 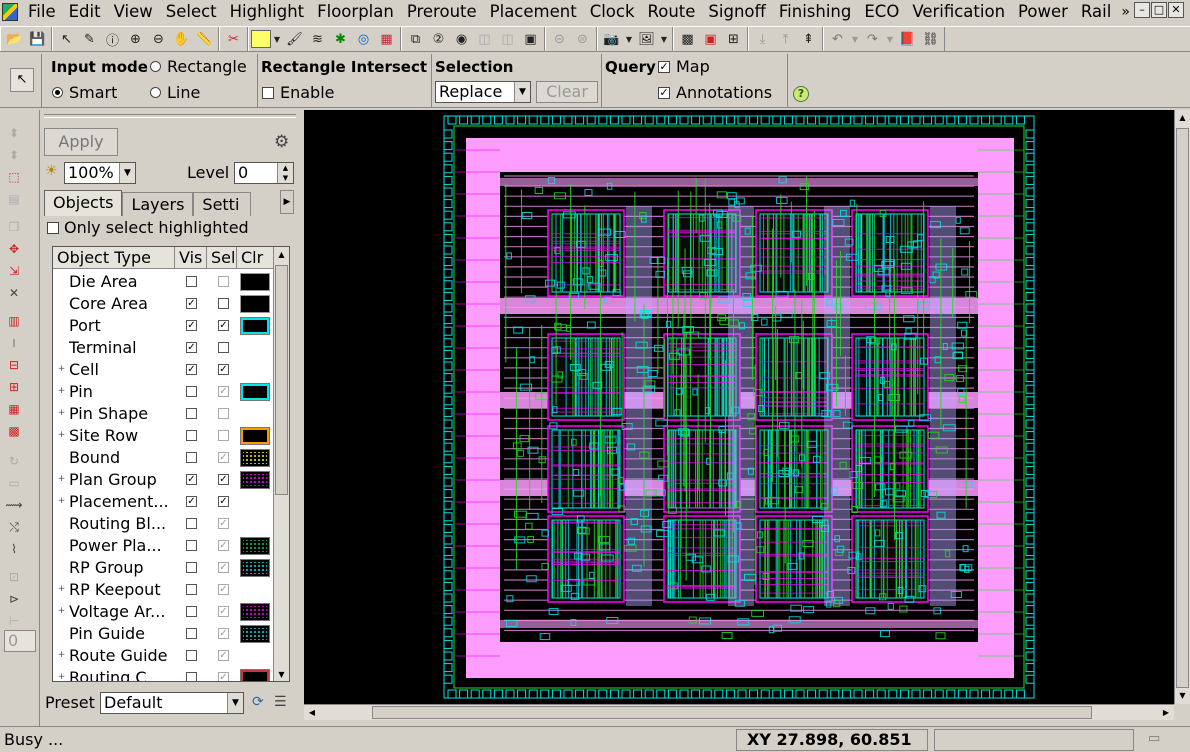 I want to click on preset-select: Default ▼, so click(x=172, y=703).